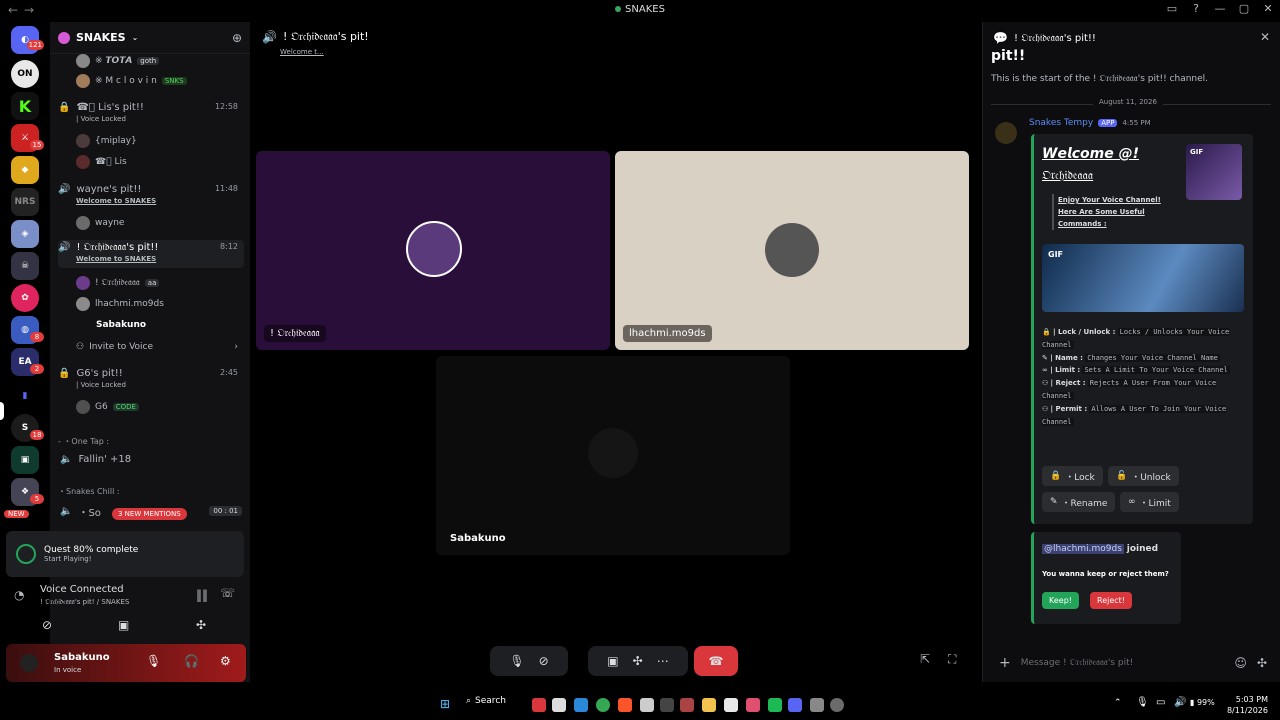 The height and width of the screenshot is (720, 1280). Describe the element at coordinates (1143, 476) in the screenshot. I see `unlock-button: 🔓 ・Unlock` at that location.